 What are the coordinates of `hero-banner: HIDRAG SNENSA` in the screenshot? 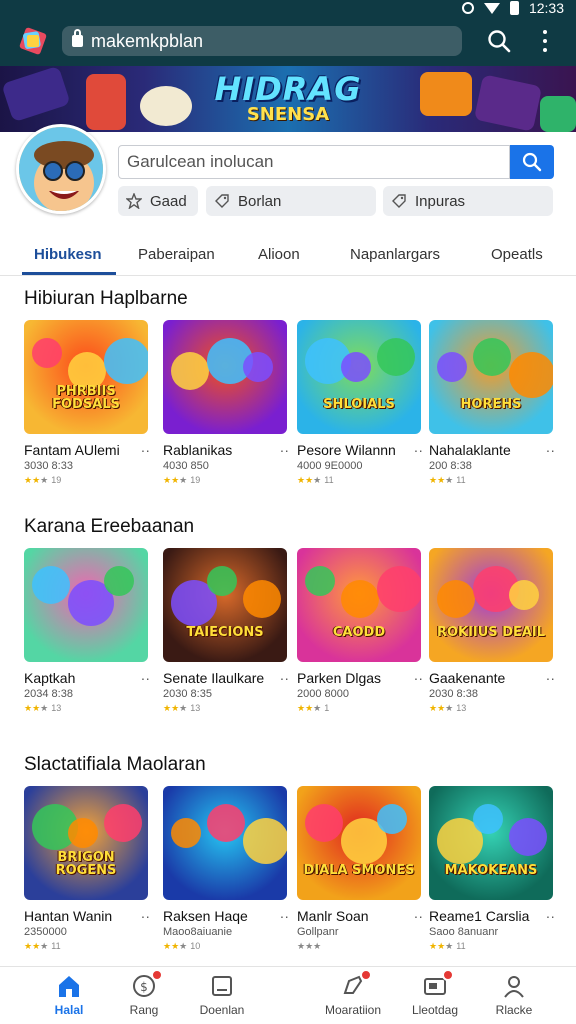 It's located at (288, 99).